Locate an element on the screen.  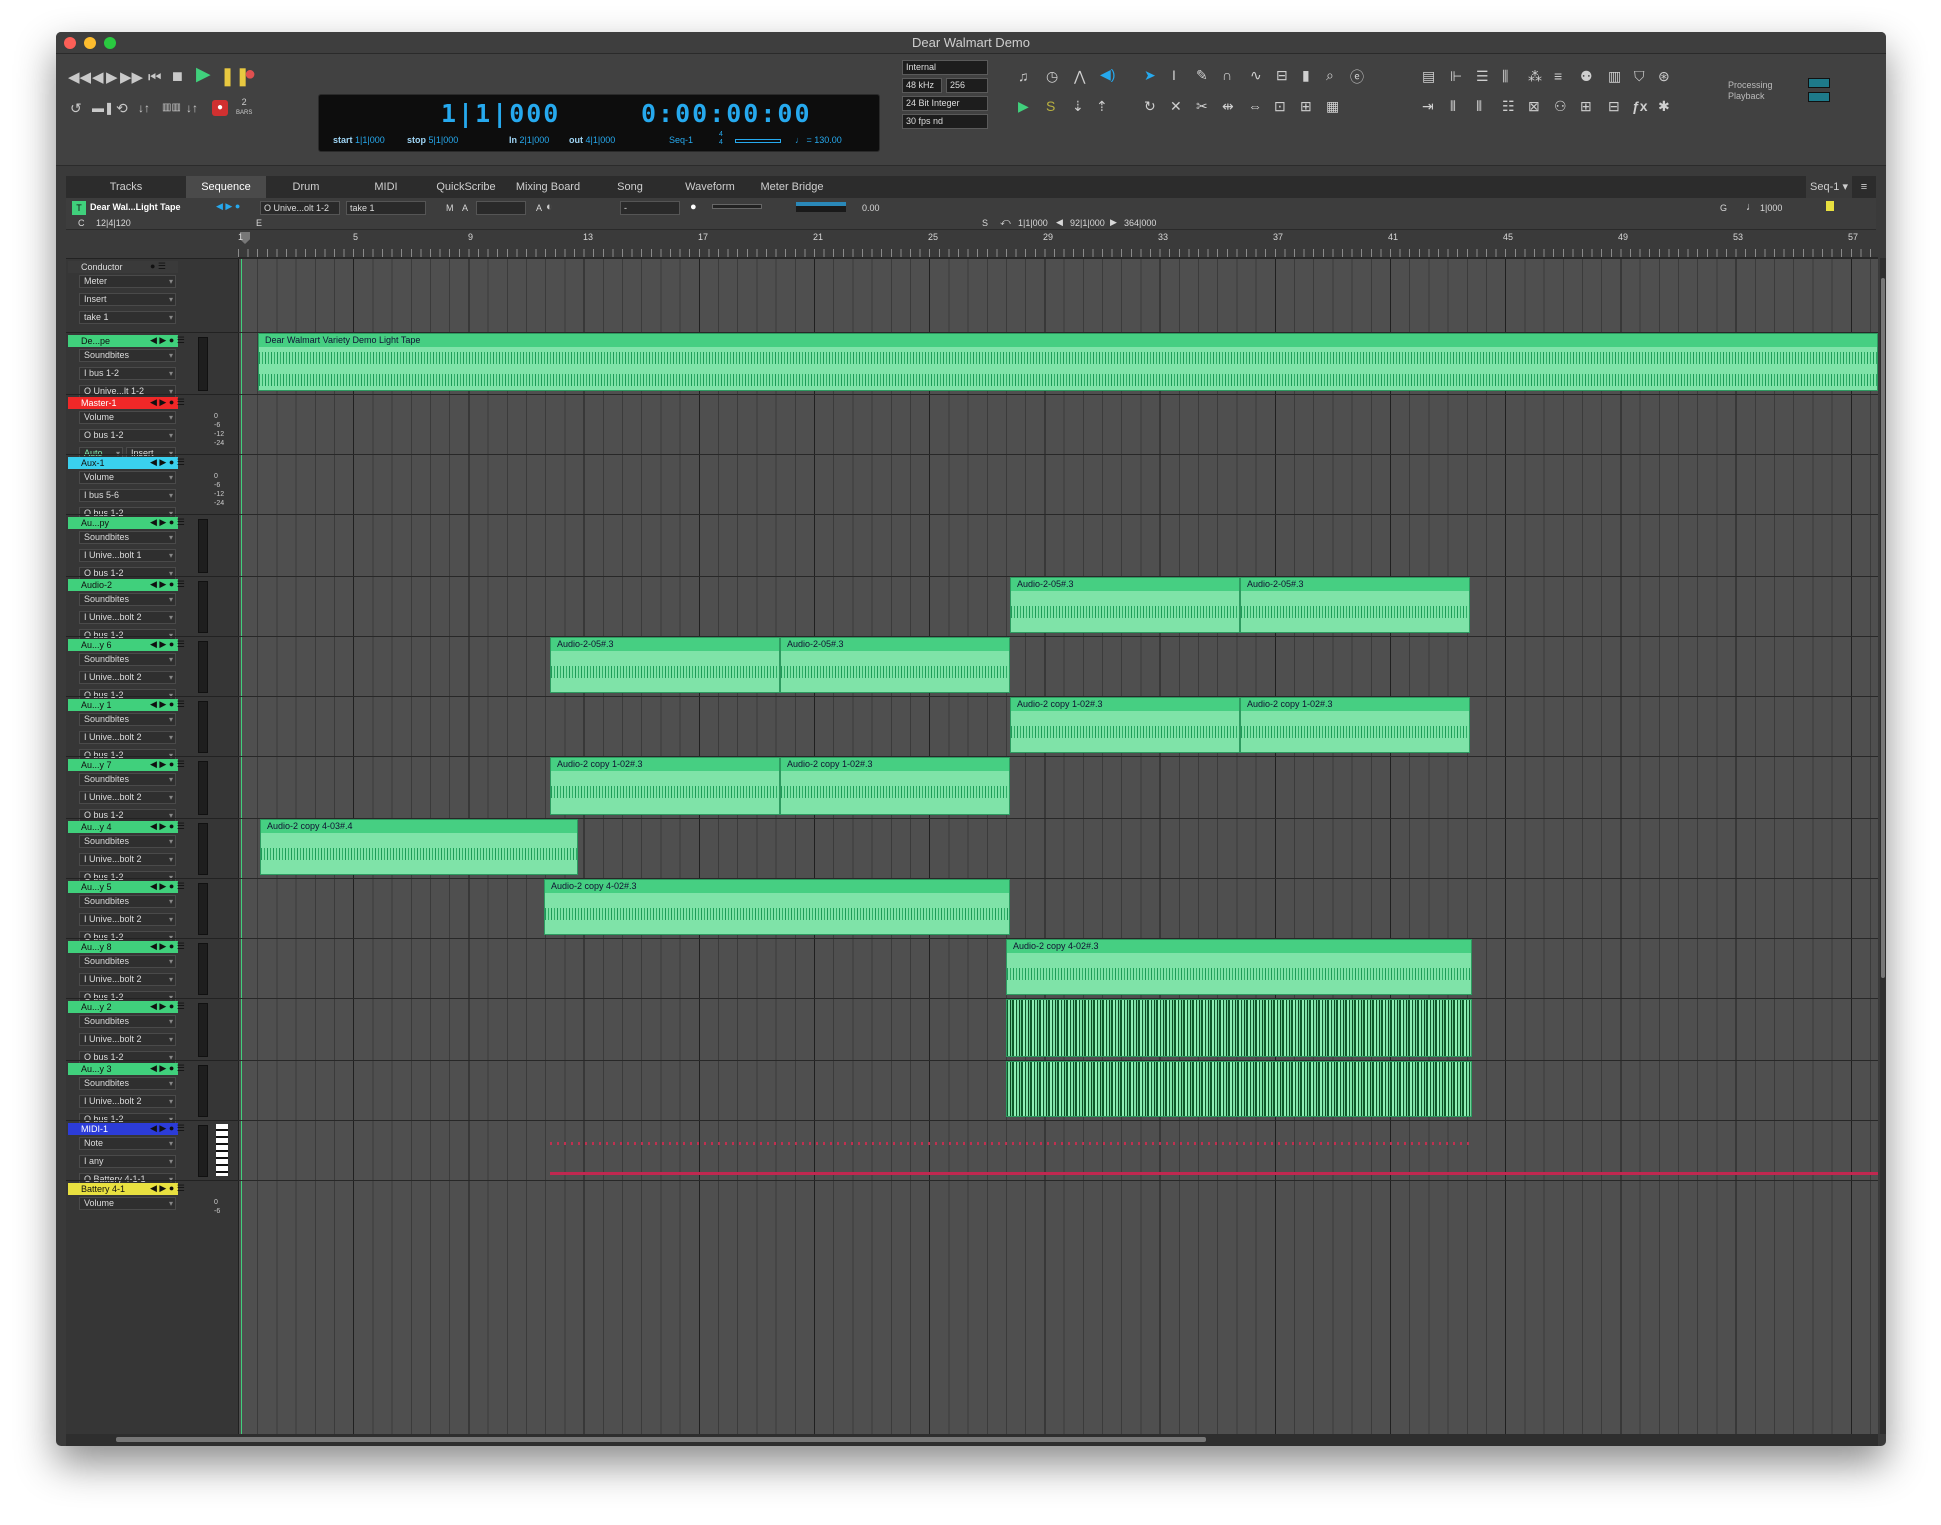
auto-label: A is located at coordinates (465, 208).